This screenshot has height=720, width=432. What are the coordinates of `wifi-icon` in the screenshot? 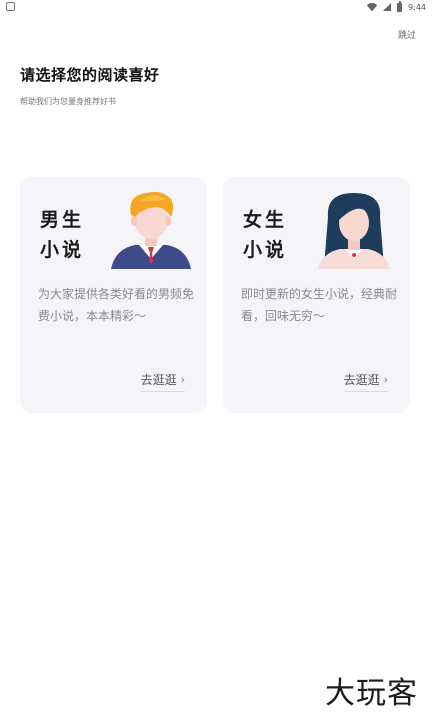 It's located at (372, 7).